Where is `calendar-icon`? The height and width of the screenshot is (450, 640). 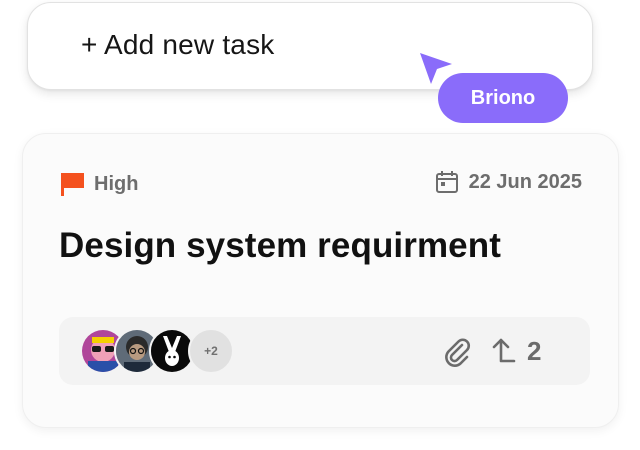
calendar-icon is located at coordinates (446, 182).